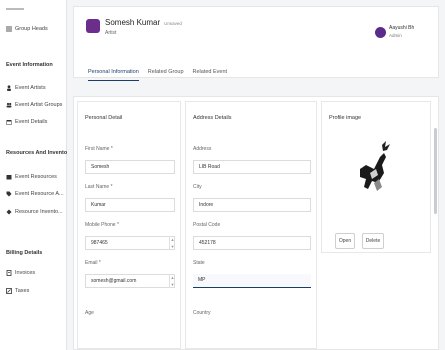 The height and width of the screenshot is (350, 445). Describe the element at coordinates (29, 65) in the screenshot. I see `sidebar-section-event-information: Event Information` at that location.